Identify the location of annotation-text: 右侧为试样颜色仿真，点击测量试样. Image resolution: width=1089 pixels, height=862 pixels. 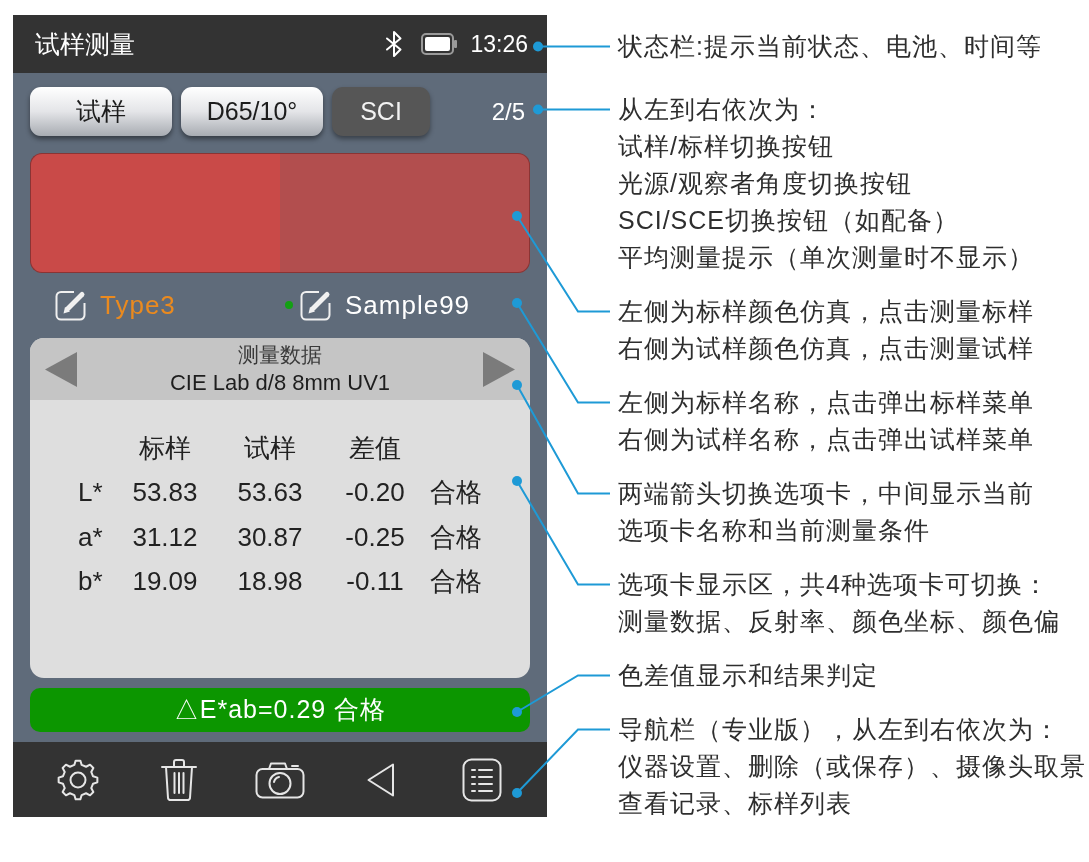
(826, 348).